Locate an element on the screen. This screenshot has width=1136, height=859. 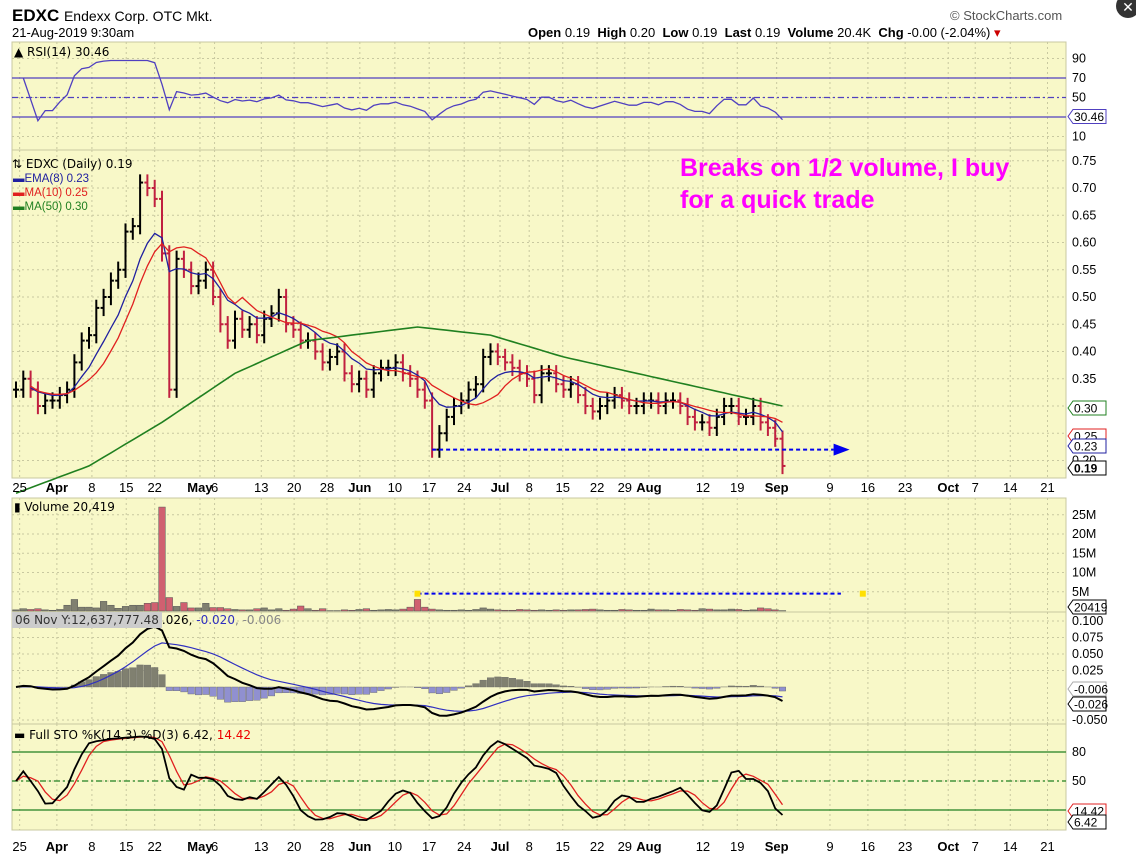
rsi-value-tag: 30.46 is located at coordinates (1087, 117).